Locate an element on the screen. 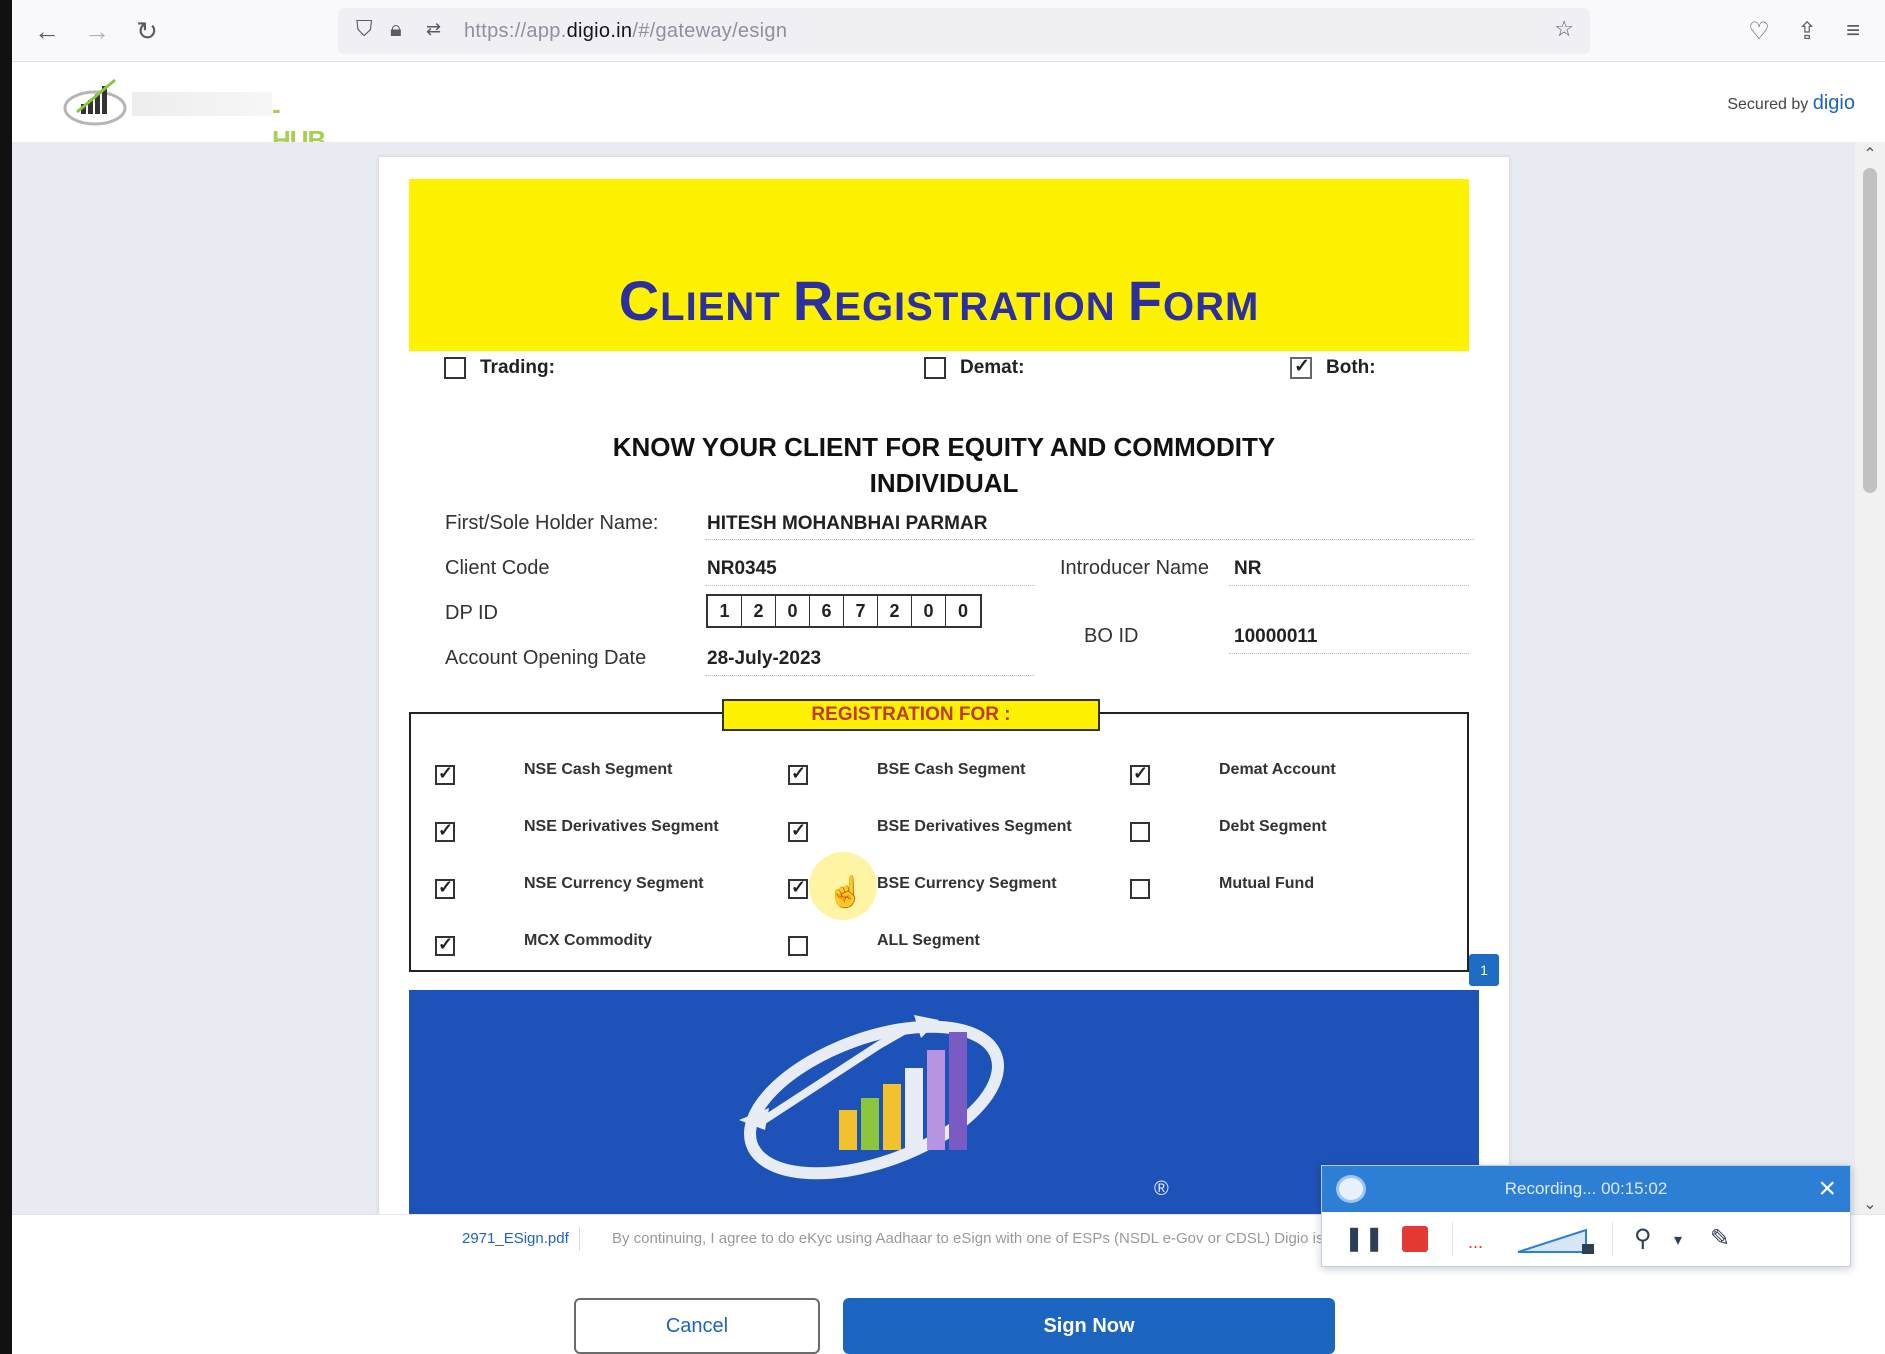 The height and width of the screenshot is (1354, 1885). cancel-button: Cancel is located at coordinates (697, 1326).